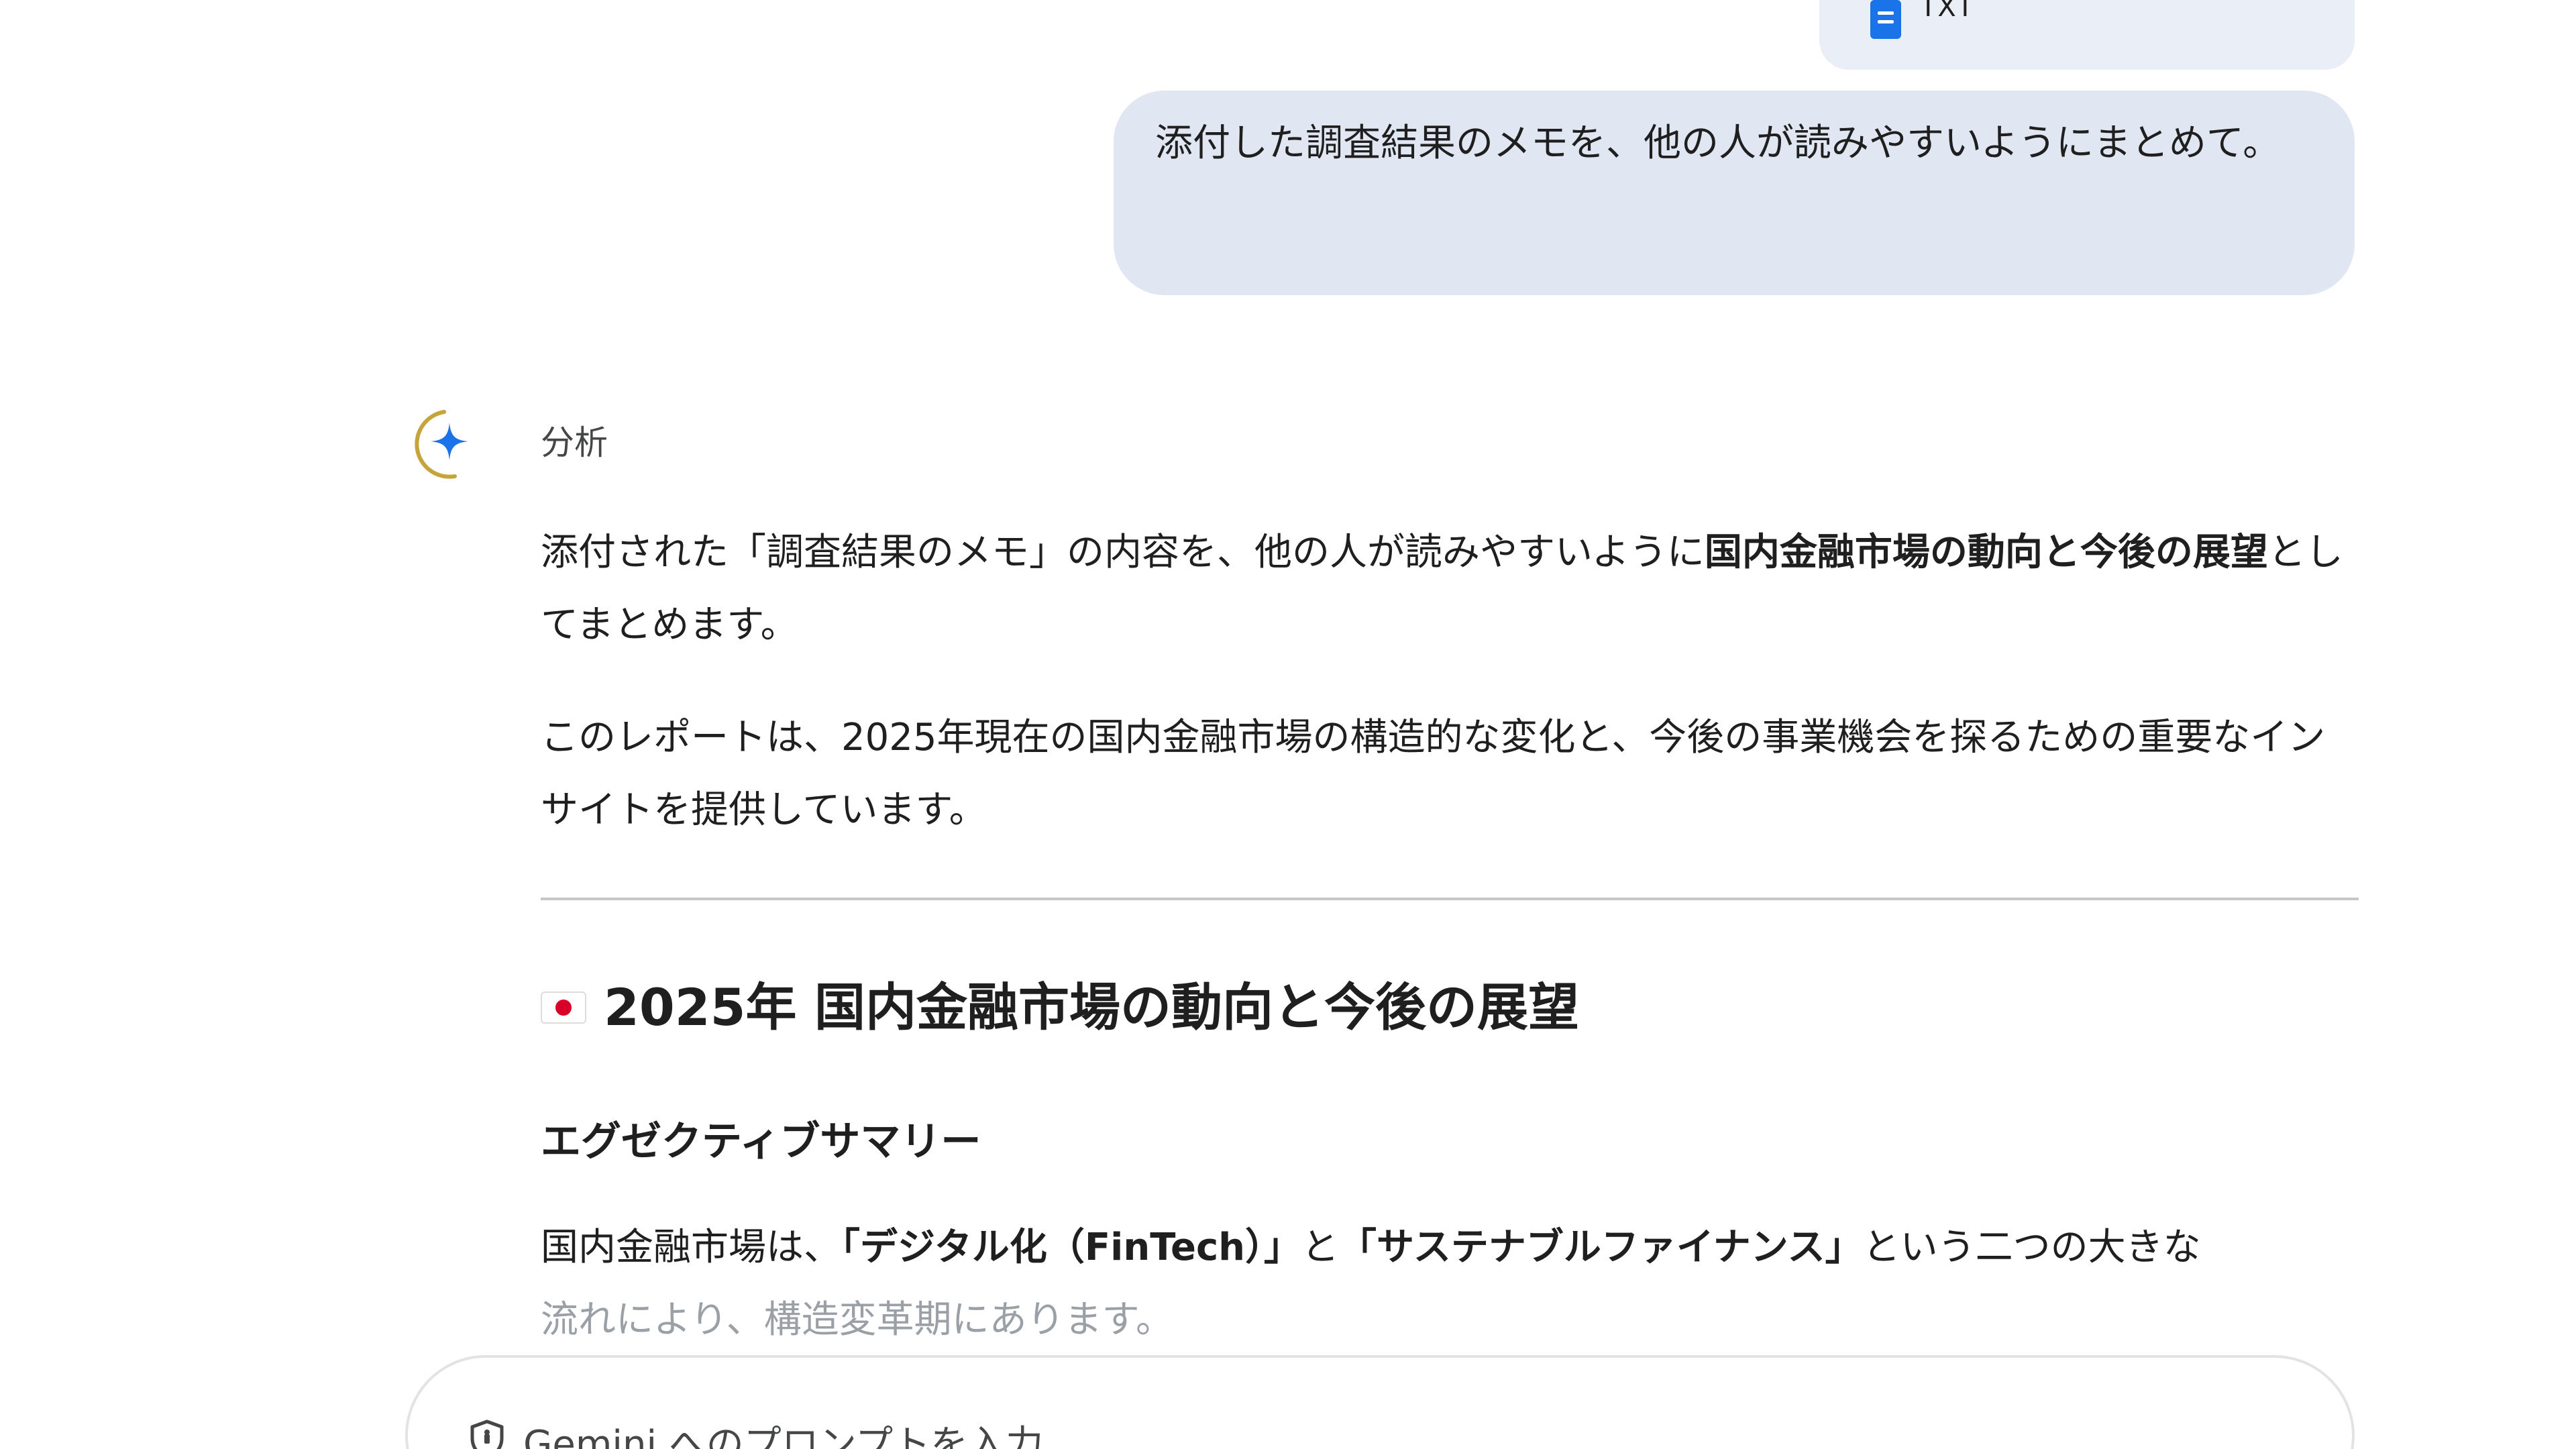 The width and height of the screenshot is (2576, 1449). What do you see at coordinates (1071, 1247) in the screenshot?
I see `summary-bold-fintech: 「デジタル化（FinTech）」` at bounding box center [1071, 1247].